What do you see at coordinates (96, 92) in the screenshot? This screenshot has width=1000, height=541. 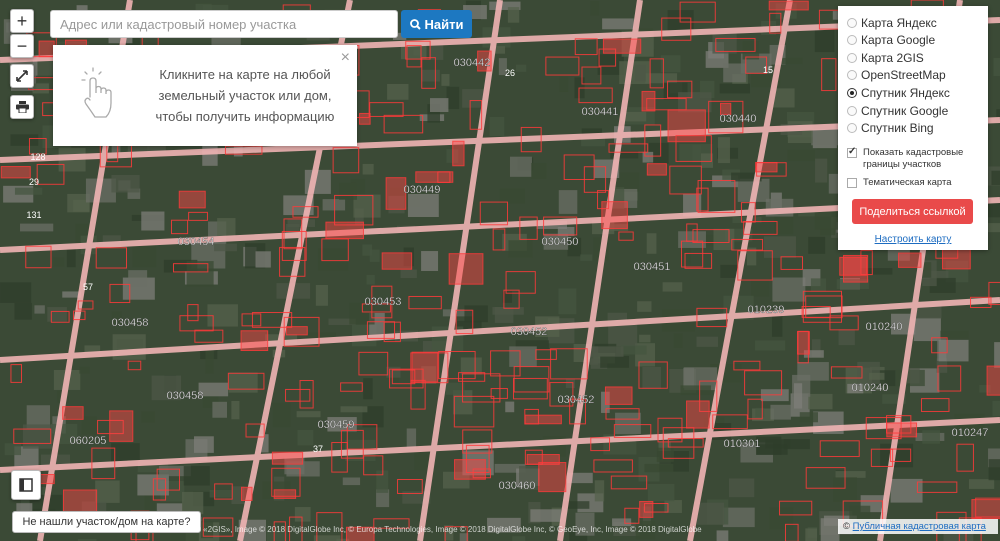 I see `hand-pointer-icon` at bounding box center [96, 92].